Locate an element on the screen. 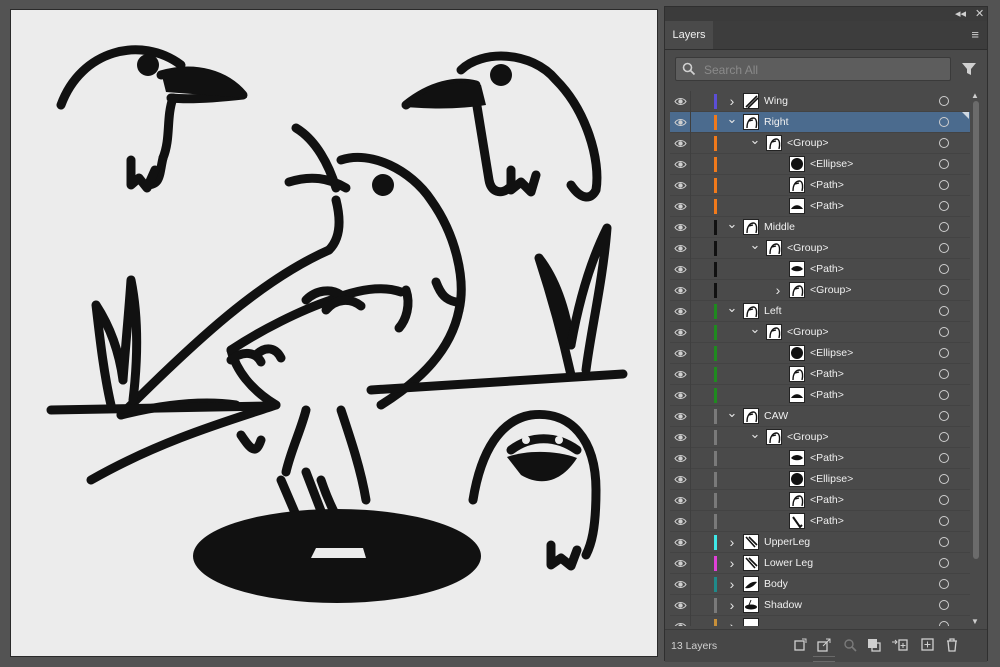 This screenshot has height=667, width=1000. layer-list-scrollbar: ▲ ▼ is located at coordinates (976, 358).